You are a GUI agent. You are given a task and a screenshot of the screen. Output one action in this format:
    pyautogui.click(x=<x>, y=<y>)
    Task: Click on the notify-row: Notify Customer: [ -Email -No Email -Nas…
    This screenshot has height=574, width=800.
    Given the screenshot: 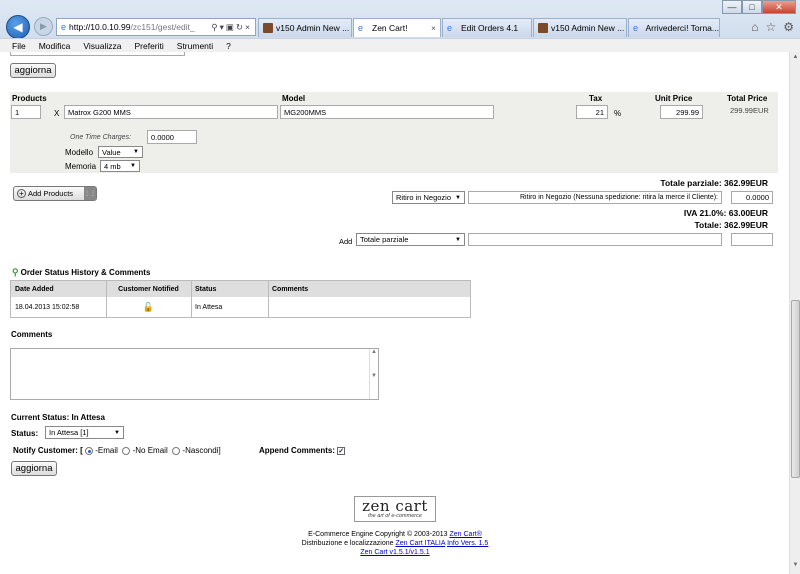 What is the action you would take?
    pyautogui.click(x=117, y=450)
    